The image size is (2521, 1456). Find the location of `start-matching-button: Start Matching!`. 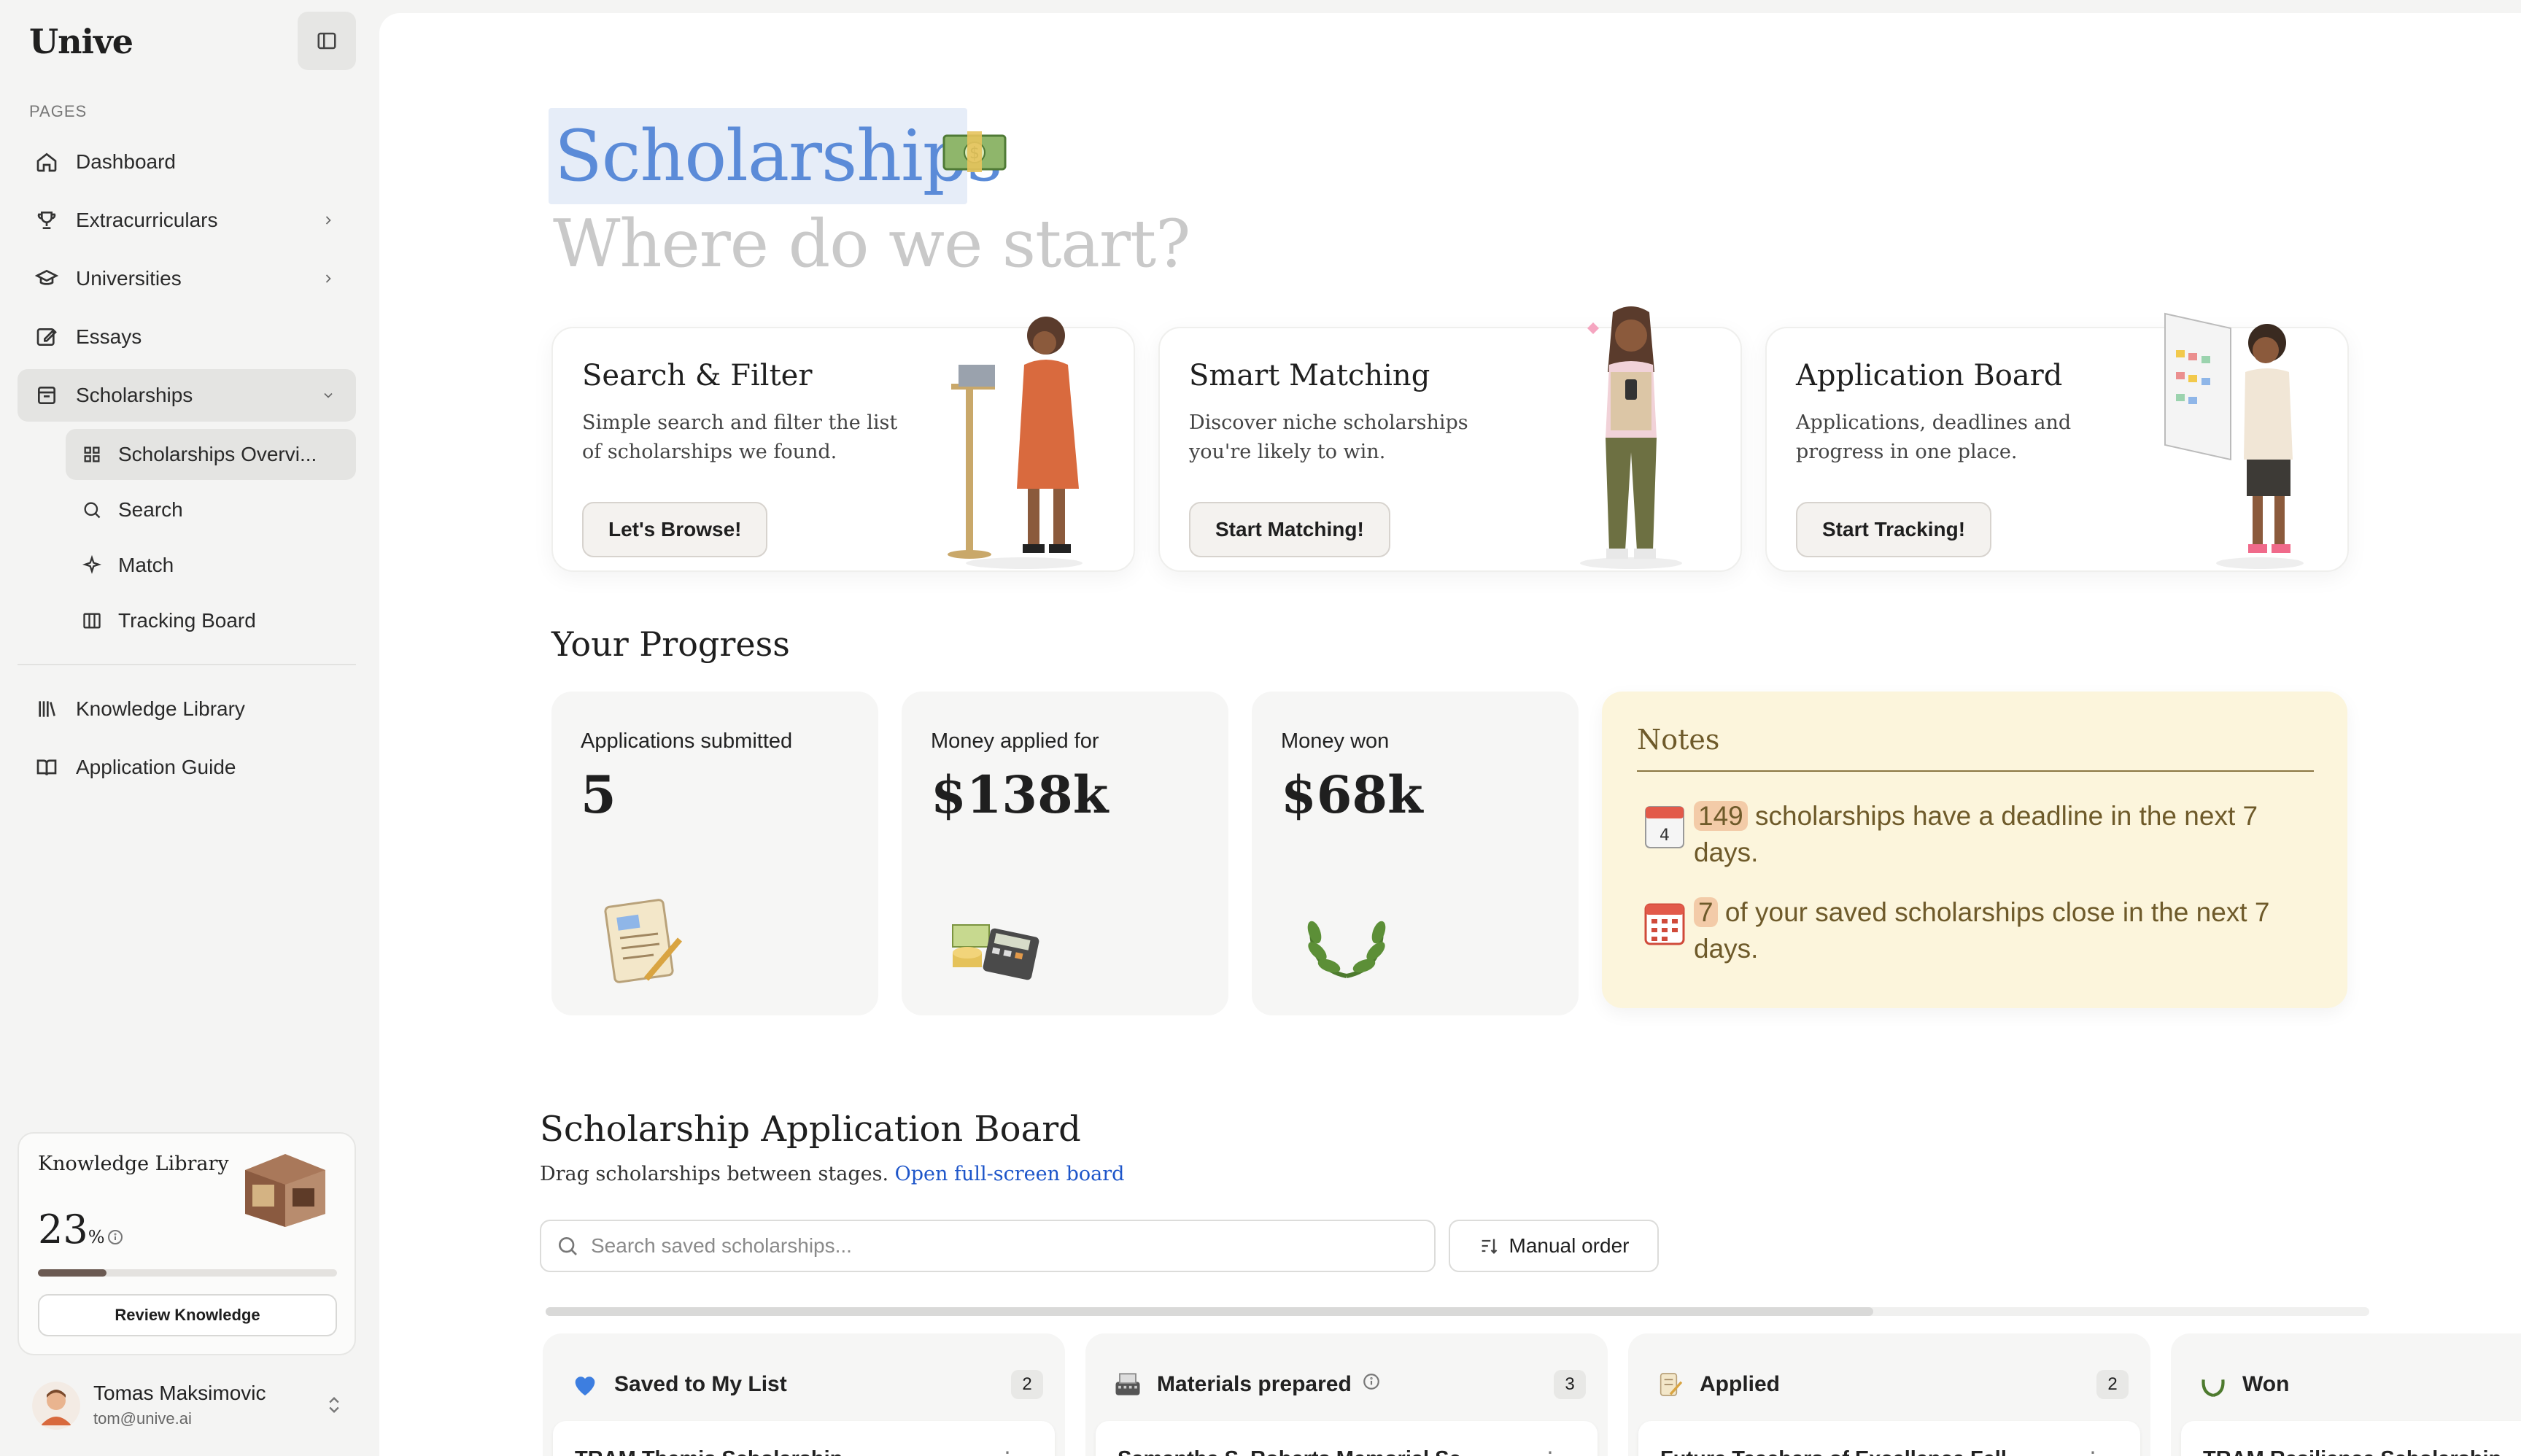

start-matching-button: Start Matching! is located at coordinates (1289, 529).